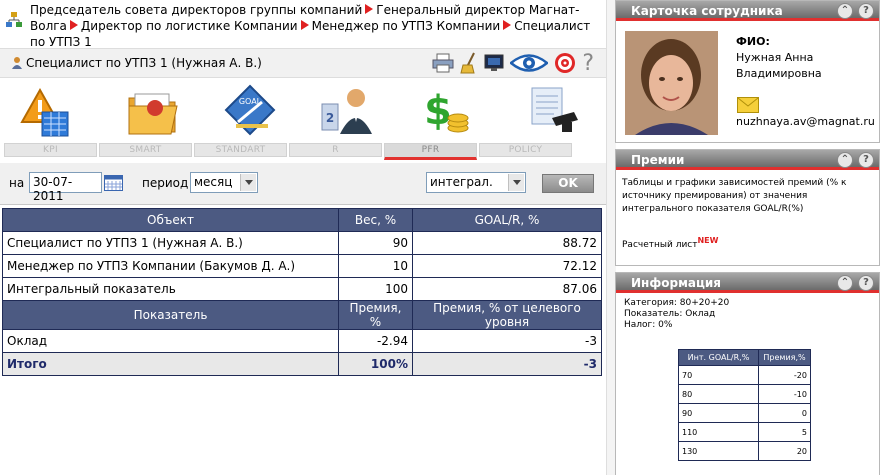 The height and width of the screenshot is (475, 884). Describe the element at coordinates (670, 314) in the screenshot. I see `indicator-text: Показатель: Оклад` at that location.